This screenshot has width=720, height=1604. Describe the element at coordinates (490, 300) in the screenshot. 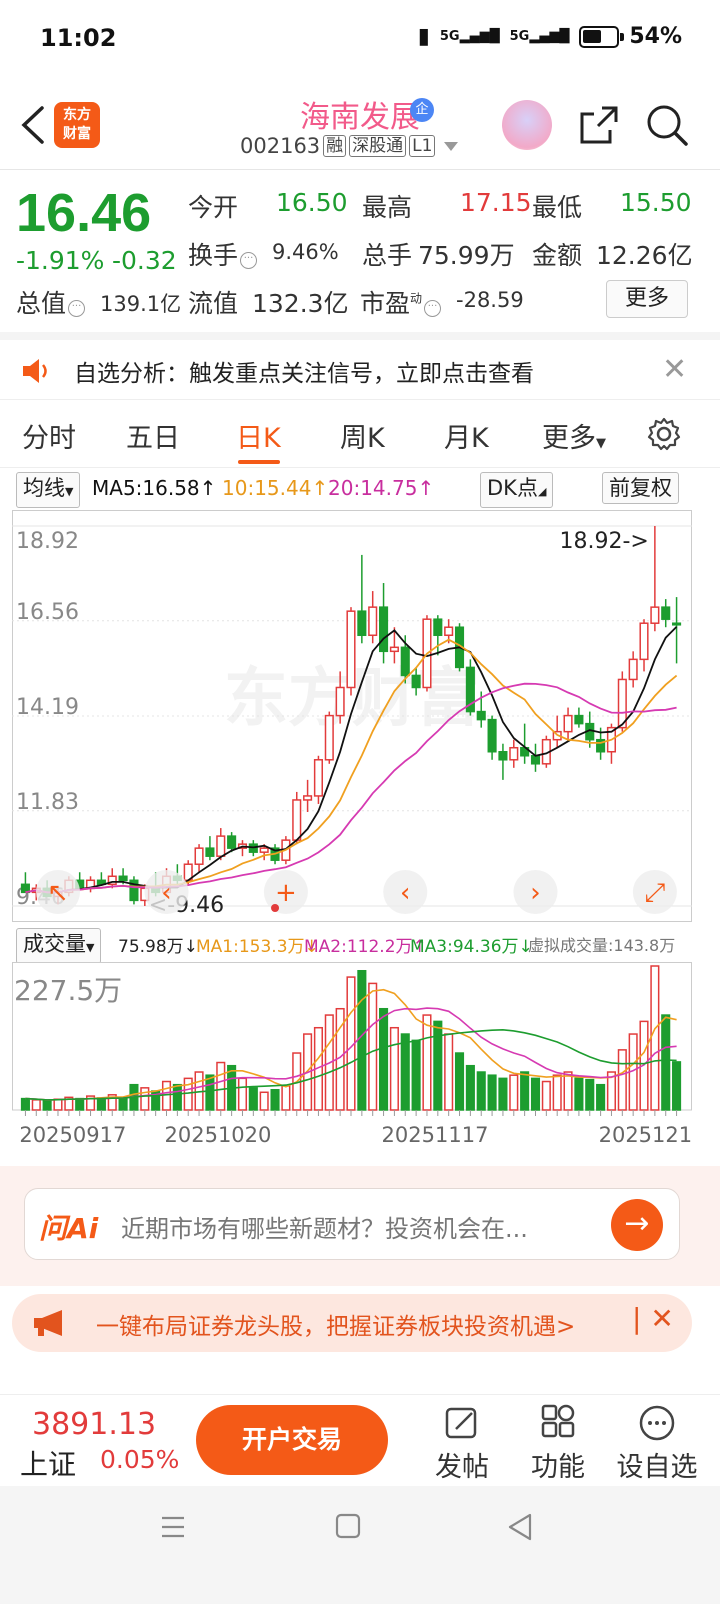

I see `pe-value: -28.59` at that location.